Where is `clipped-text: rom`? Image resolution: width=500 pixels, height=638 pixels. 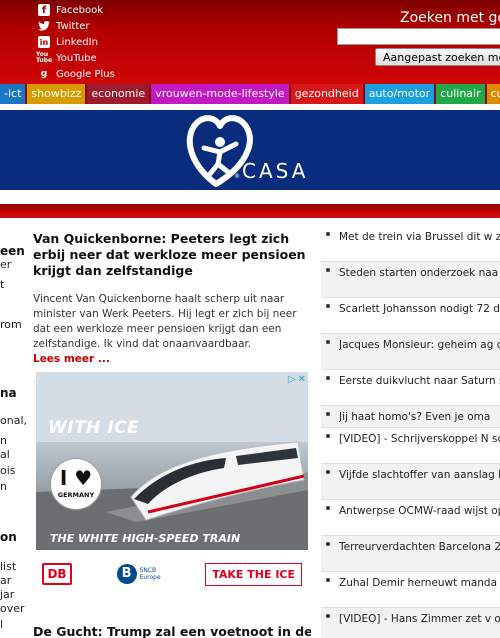 clipped-text: rom is located at coordinates (11, 324).